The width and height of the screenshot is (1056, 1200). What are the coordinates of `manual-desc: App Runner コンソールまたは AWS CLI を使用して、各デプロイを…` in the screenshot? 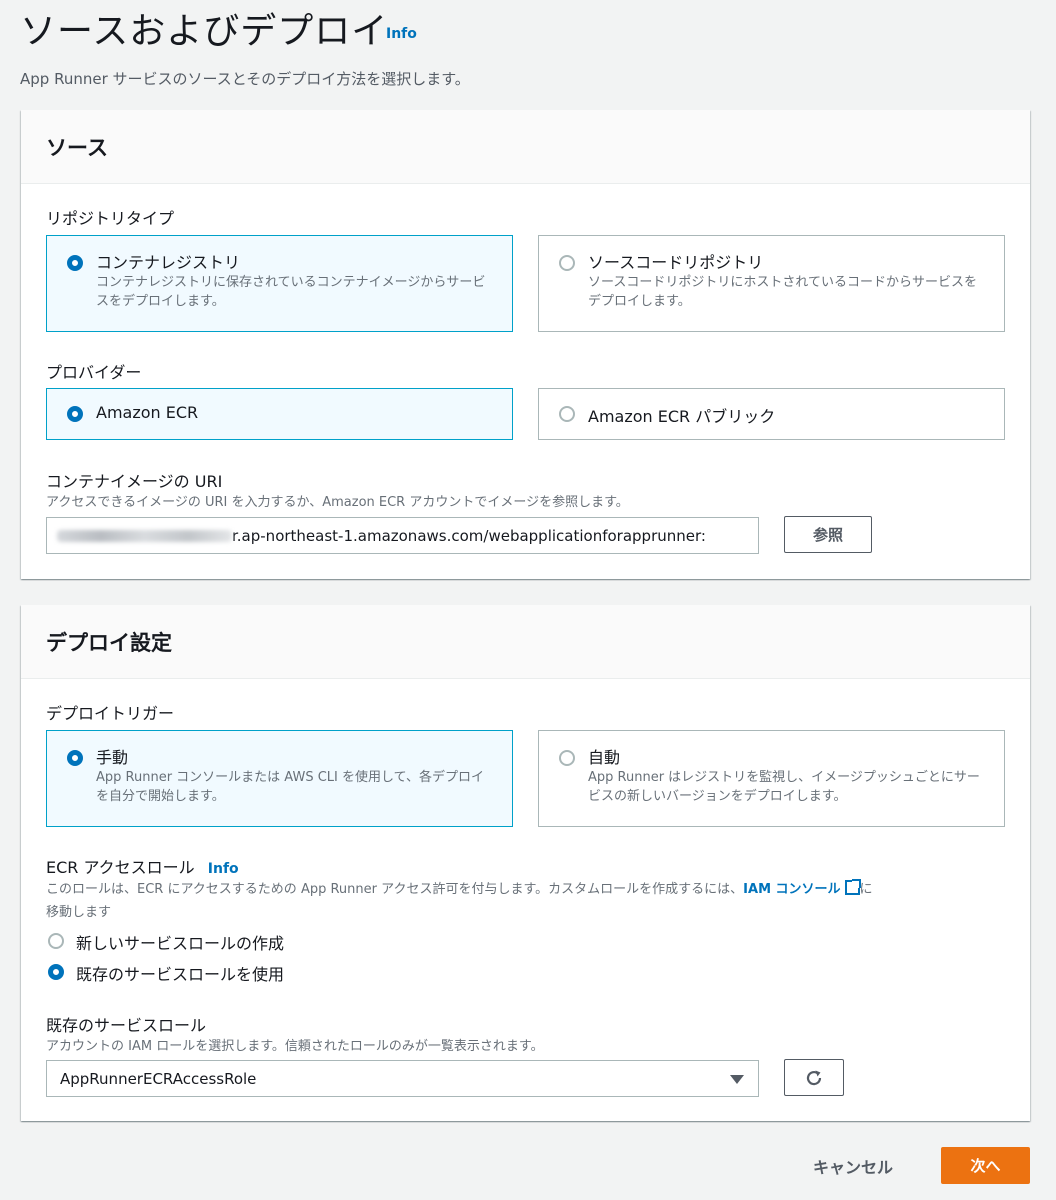 It's located at (290, 787).